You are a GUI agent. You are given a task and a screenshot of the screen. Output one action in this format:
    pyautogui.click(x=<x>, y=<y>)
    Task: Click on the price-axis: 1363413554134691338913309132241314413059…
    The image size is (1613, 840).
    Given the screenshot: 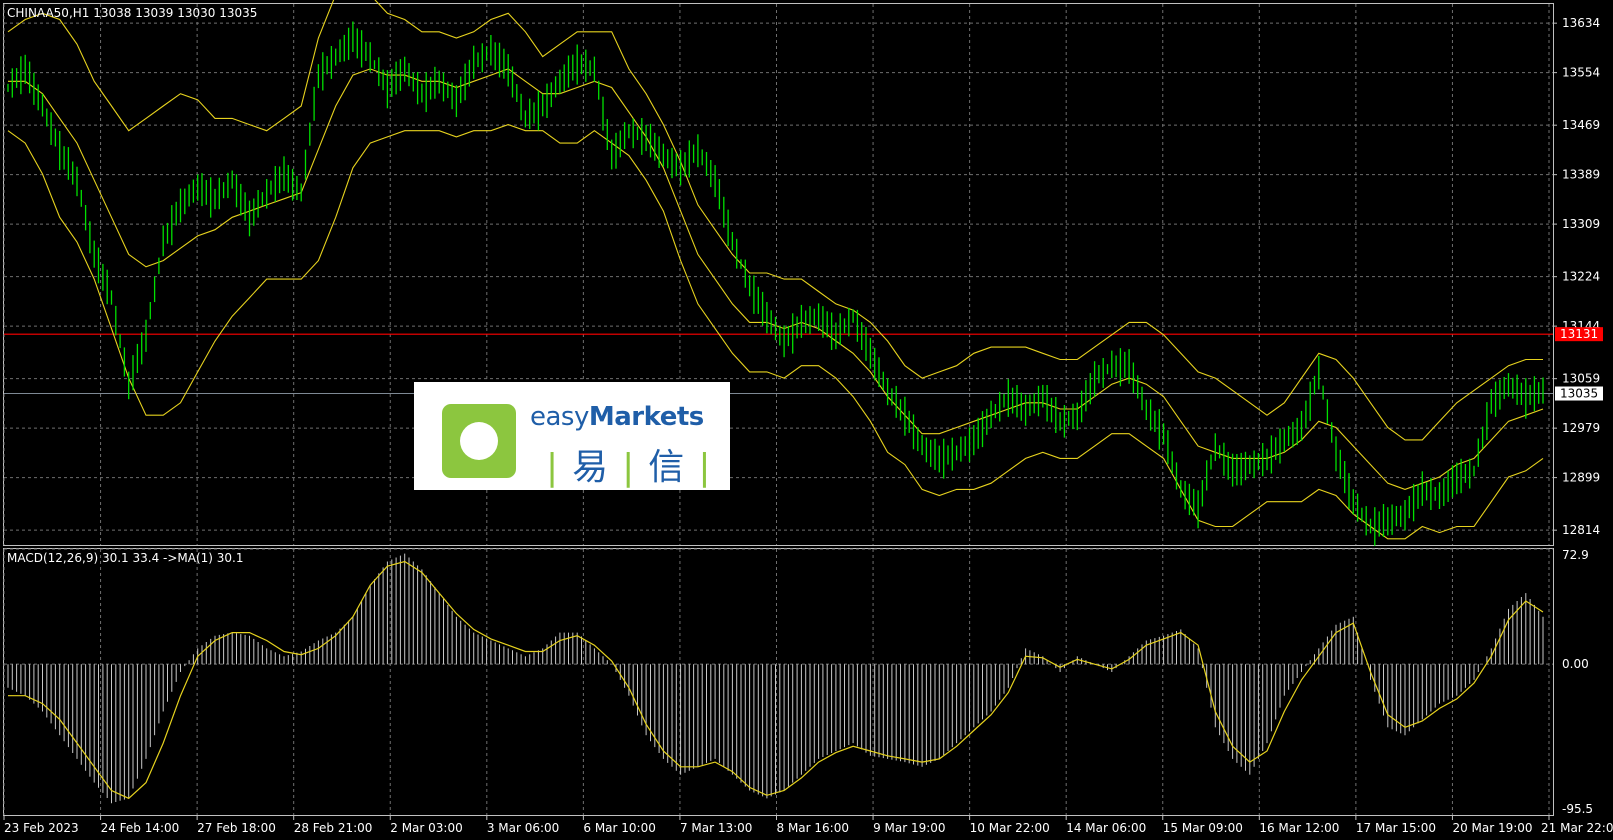 What is the action you would take?
    pyautogui.click(x=1578, y=276)
    